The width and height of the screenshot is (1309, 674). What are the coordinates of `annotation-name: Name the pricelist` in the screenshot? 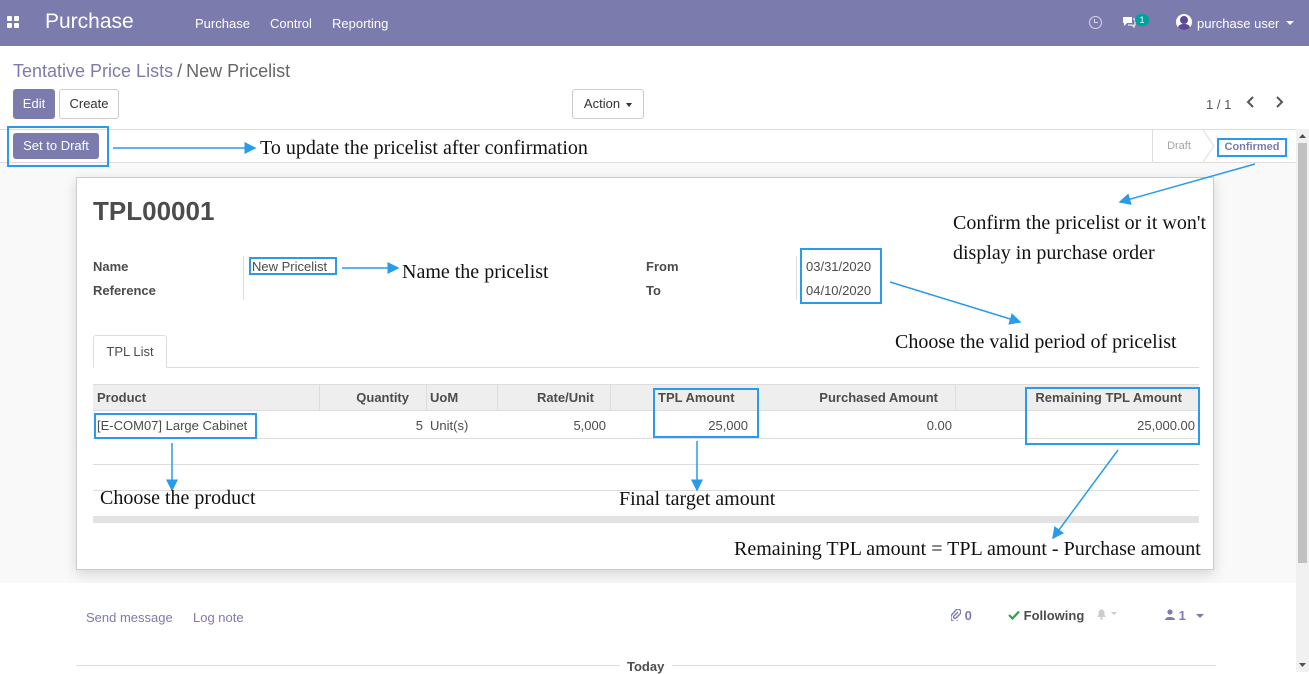 It's located at (475, 272).